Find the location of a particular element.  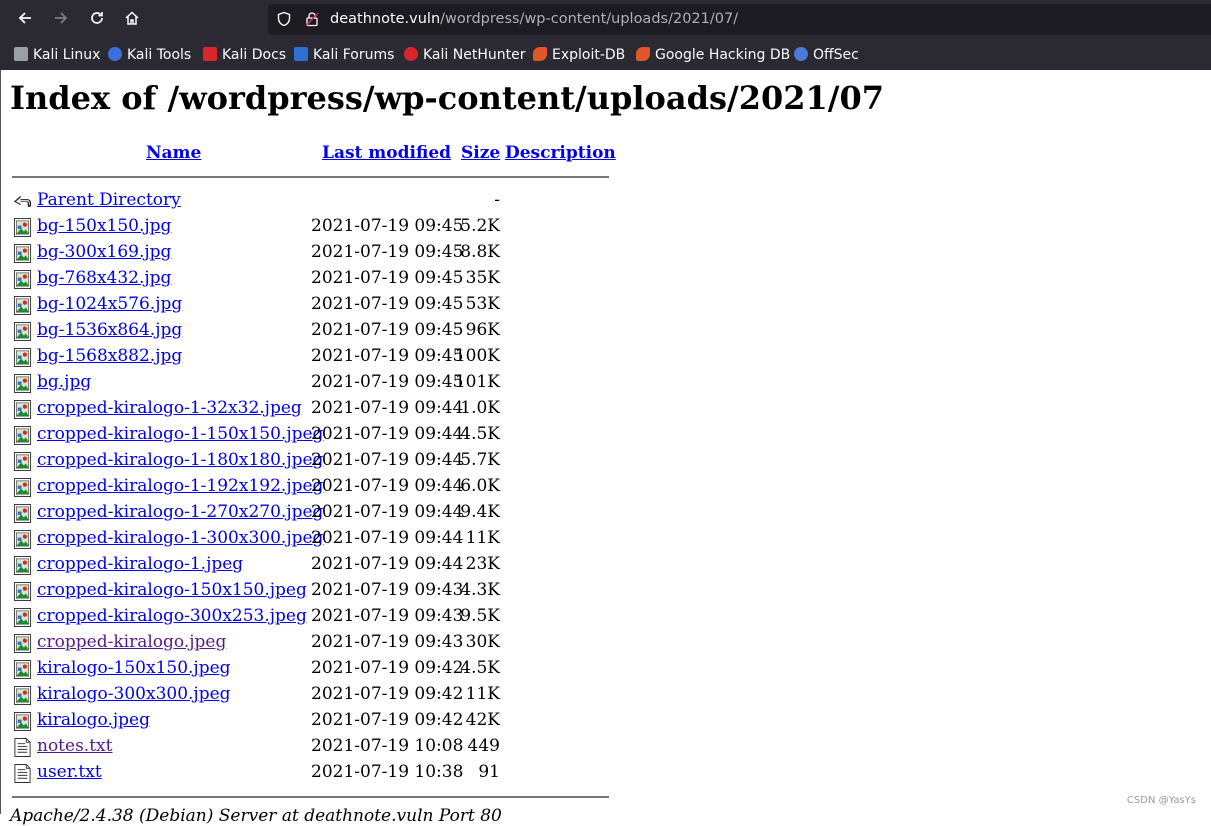

file-link: bg-1536x864.jpg is located at coordinates (109, 330).